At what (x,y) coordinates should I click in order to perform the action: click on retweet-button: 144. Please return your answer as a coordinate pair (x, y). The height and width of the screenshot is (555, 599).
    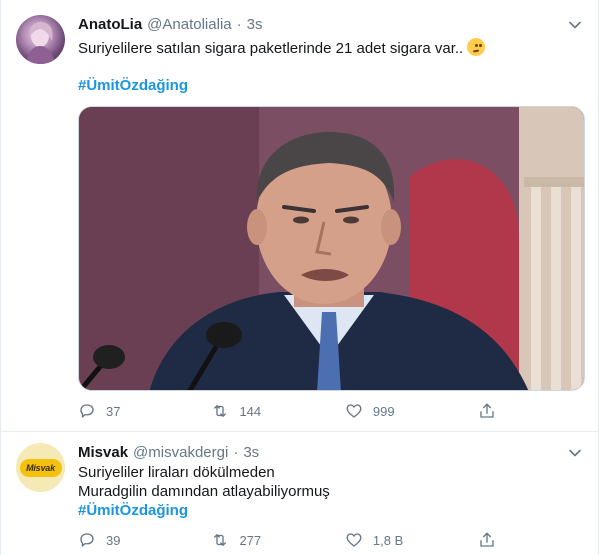
    Looking at the image, I should click on (277, 411).